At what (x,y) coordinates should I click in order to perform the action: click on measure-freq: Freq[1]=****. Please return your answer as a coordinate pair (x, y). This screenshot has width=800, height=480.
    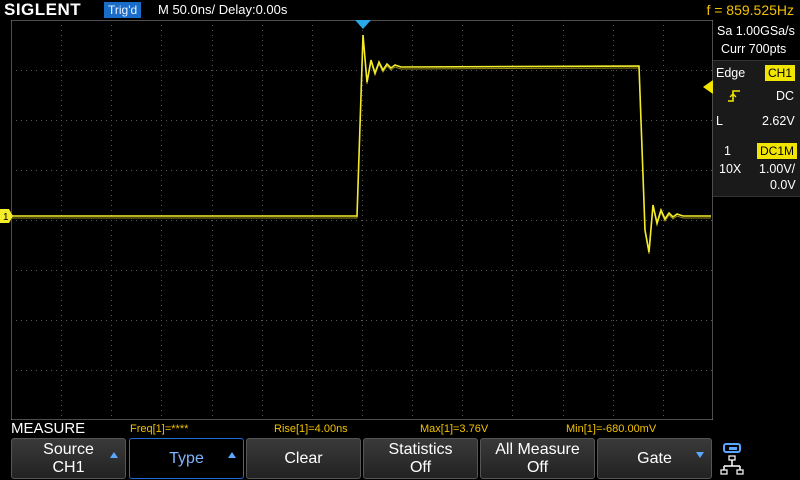
    Looking at the image, I should click on (159, 429).